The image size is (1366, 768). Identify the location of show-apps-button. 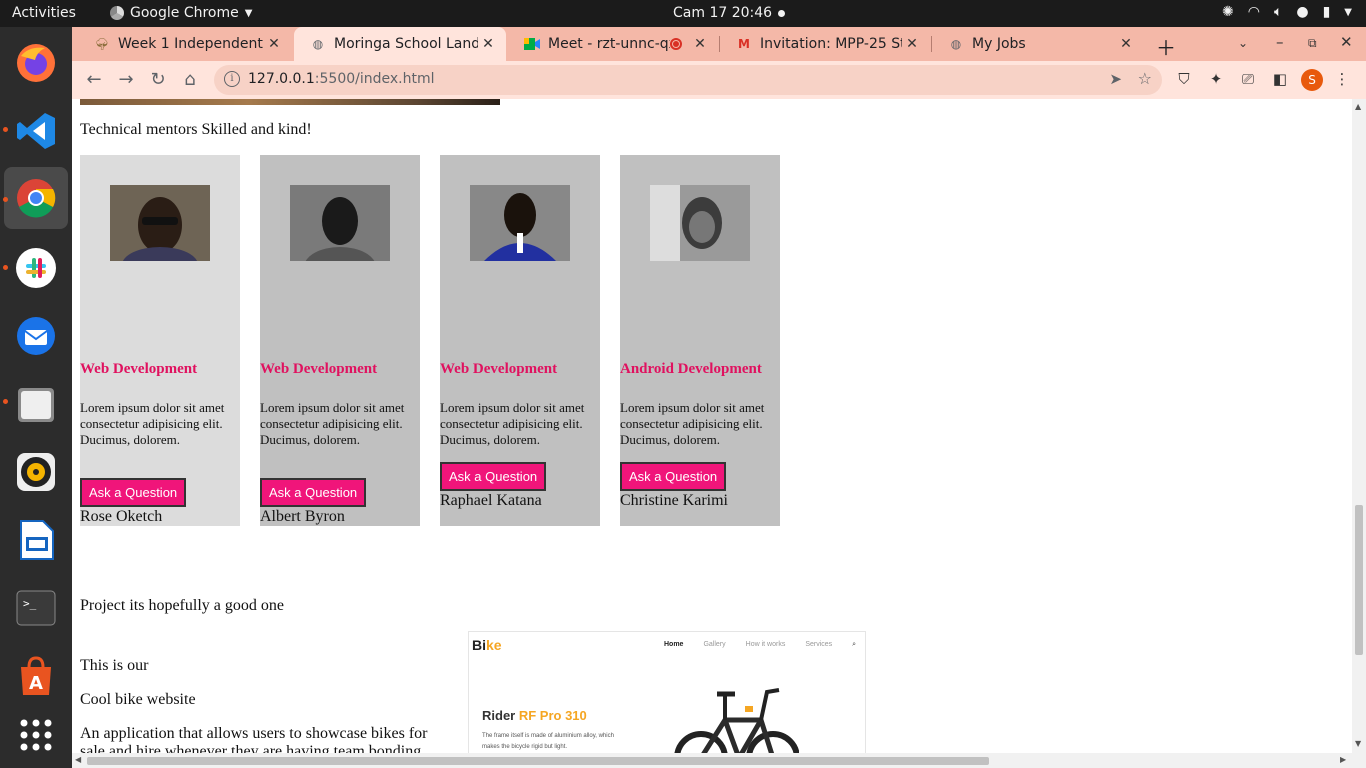
(36, 735).